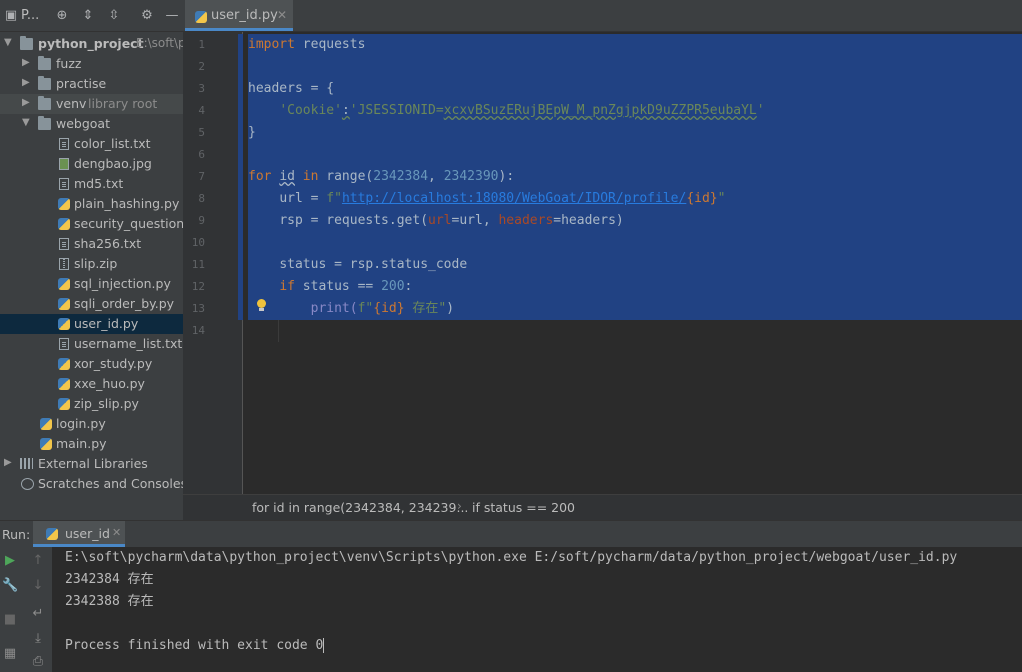  What do you see at coordinates (38, 662) in the screenshot?
I see `print-icon: ⎙` at bounding box center [38, 662].